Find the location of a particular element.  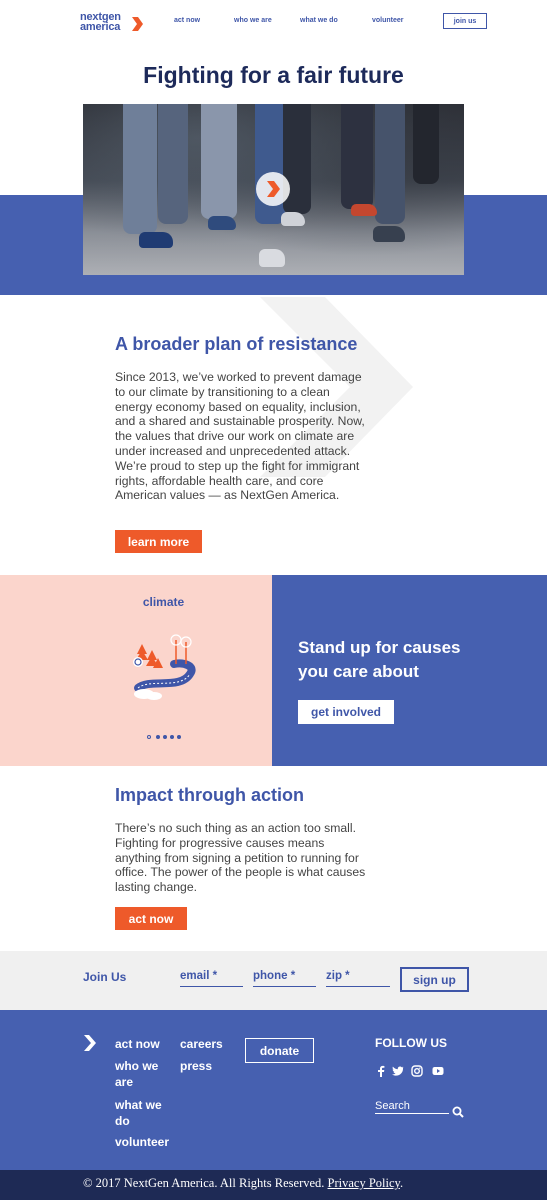

causes-heading-line2: you care about is located at coordinates (358, 671).